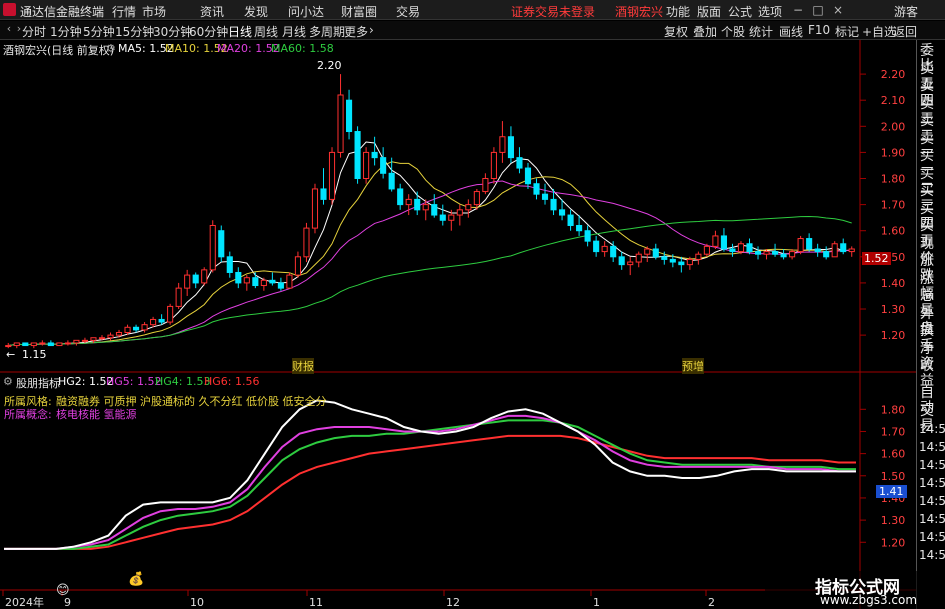 Image resolution: width=945 pixels, height=609 pixels. I want to click on menu-item-options: 选项, so click(770, 11).